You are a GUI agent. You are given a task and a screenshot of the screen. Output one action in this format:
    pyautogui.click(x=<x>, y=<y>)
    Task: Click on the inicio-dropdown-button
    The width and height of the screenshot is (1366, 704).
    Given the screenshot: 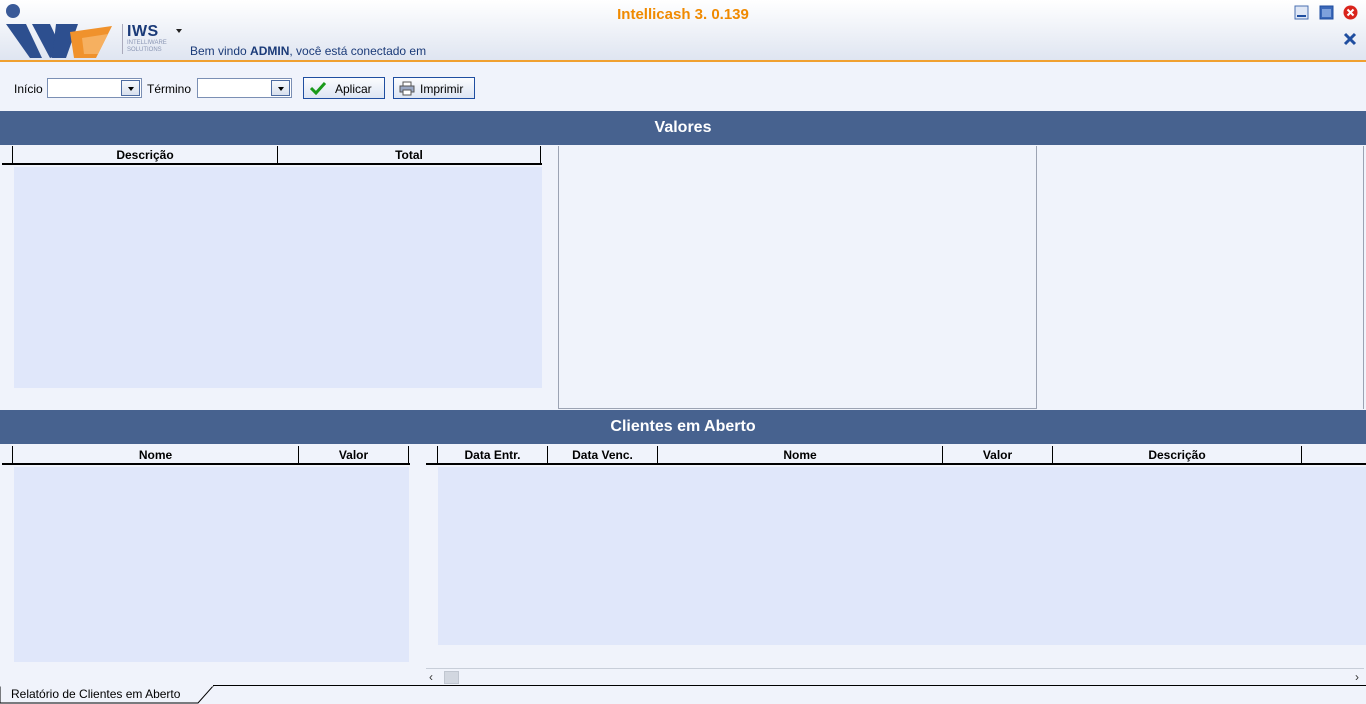 What is the action you would take?
    pyautogui.click(x=130, y=88)
    